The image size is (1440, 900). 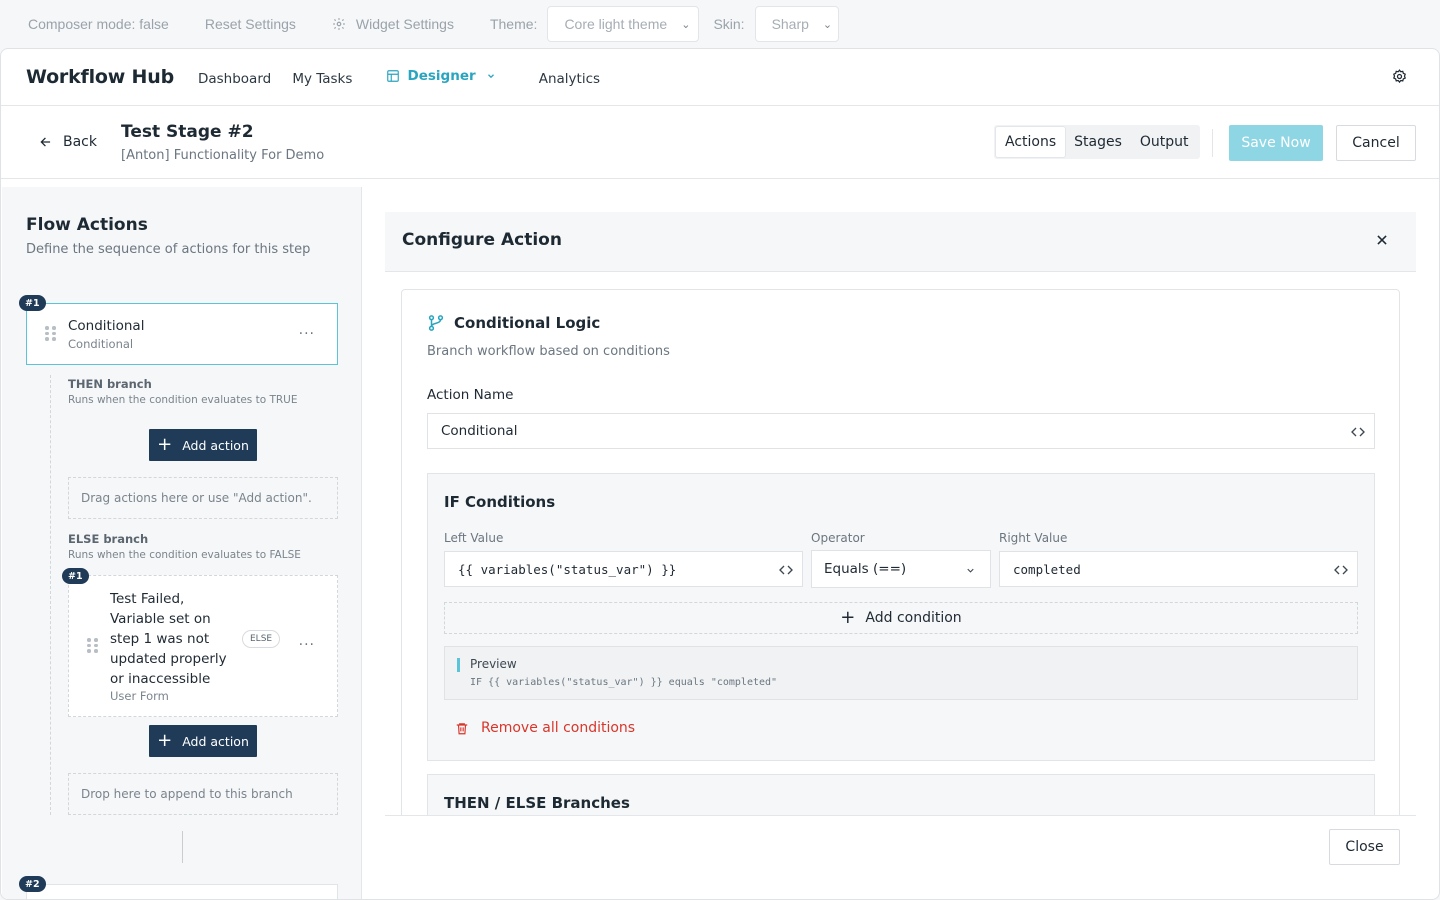 What do you see at coordinates (87, 225) in the screenshot?
I see `flow-actions-title: Flow Actions` at bounding box center [87, 225].